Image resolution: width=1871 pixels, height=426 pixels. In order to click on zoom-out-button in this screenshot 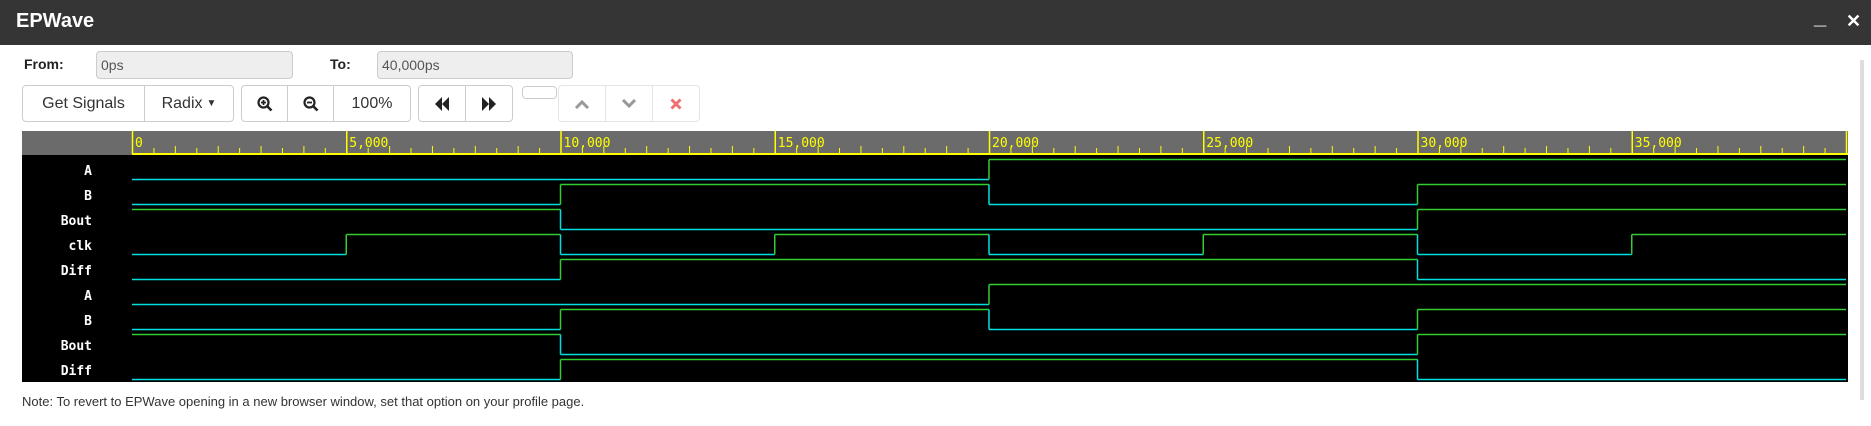, I will do `click(311, 103)`.